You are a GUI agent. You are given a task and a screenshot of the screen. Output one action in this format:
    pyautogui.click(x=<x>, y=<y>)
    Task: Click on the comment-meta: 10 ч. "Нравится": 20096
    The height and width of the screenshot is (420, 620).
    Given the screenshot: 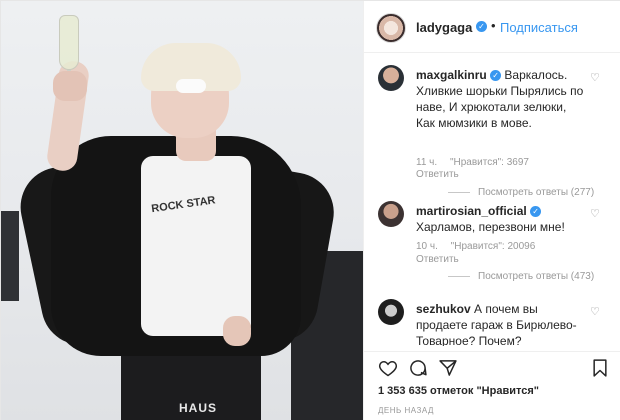 What is the action you would take?
    pyautogui.click(x=480, y=246)
    